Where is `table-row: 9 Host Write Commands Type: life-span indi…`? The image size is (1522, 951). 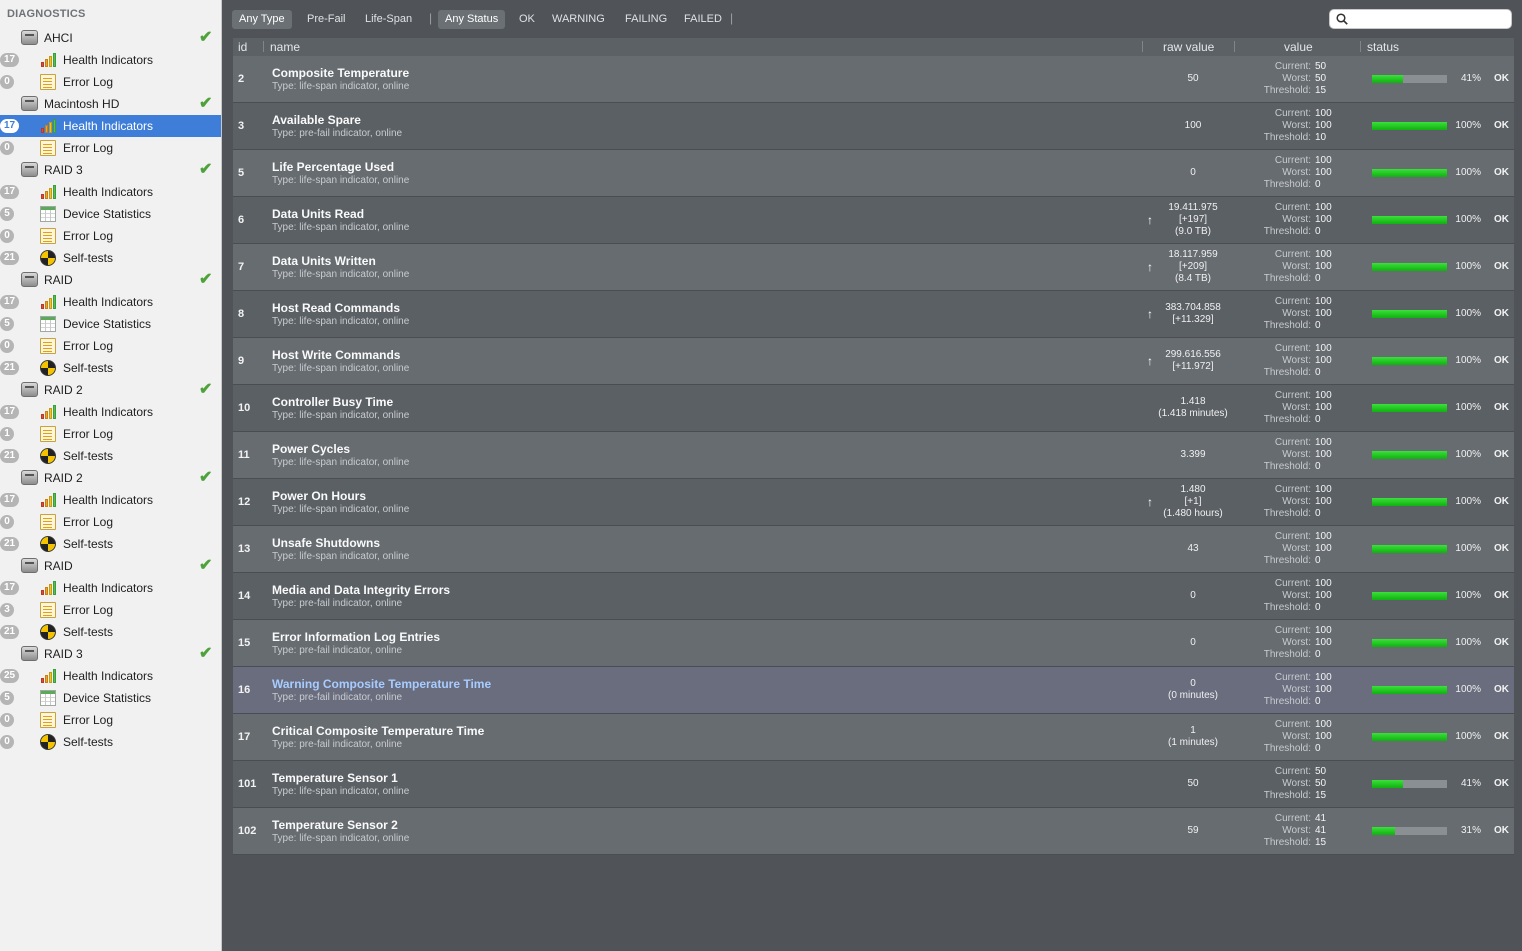
table-row: 9 Host Write Commands Type: life-span indi… is located at coordinates (873, 361).